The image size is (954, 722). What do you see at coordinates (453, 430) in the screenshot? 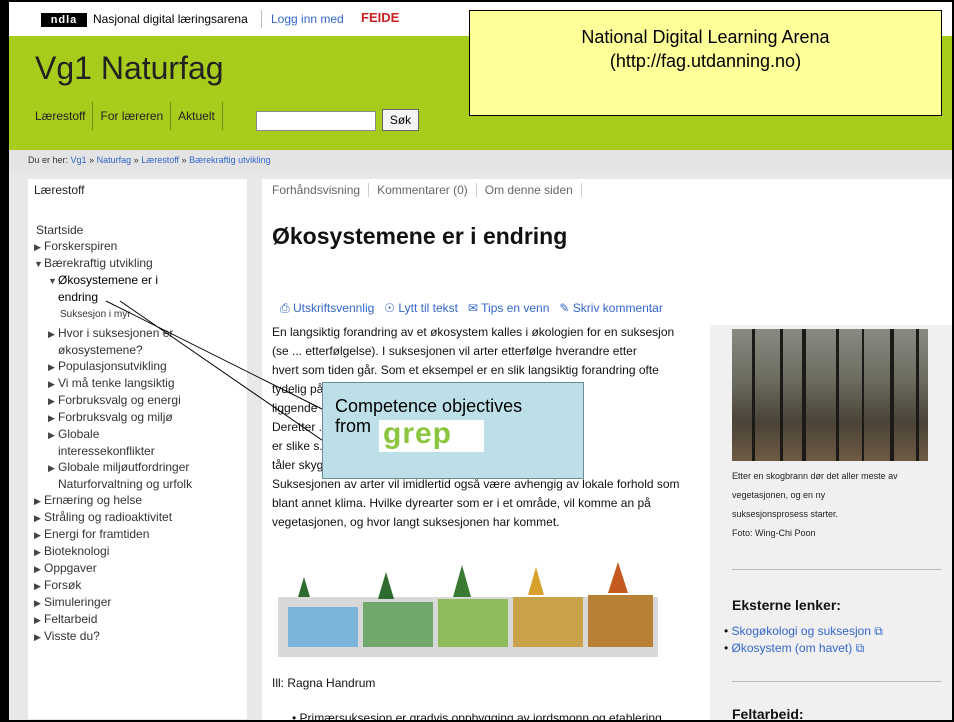
I see `annotation-callout-grep: Competence objectives from grep` at bounding box center [453, 430].